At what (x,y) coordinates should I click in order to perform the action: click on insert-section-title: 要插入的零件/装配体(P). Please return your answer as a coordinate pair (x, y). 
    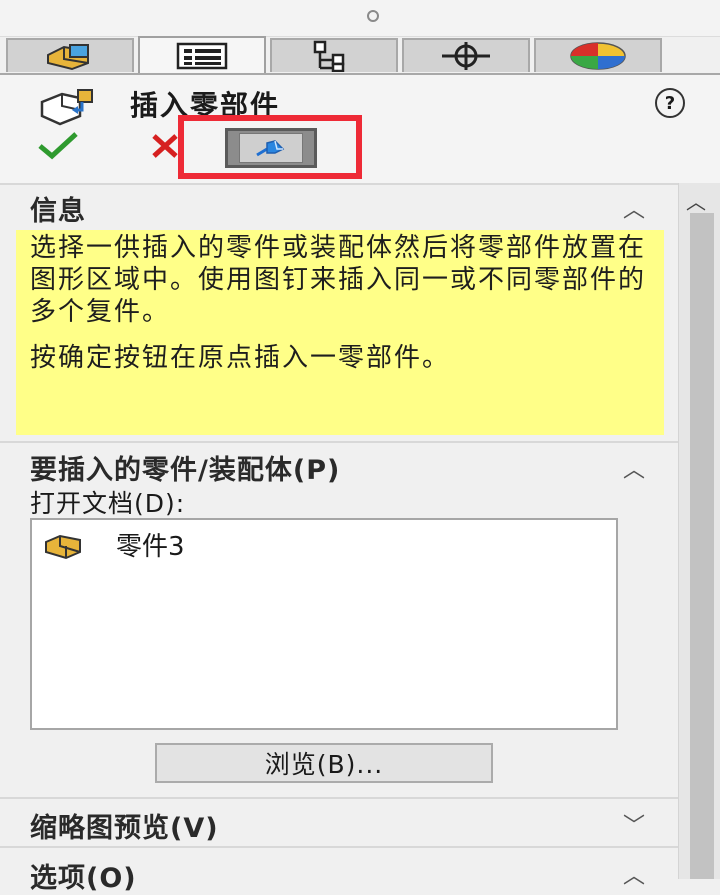
    Looking at the image, I should click on (185, 467).